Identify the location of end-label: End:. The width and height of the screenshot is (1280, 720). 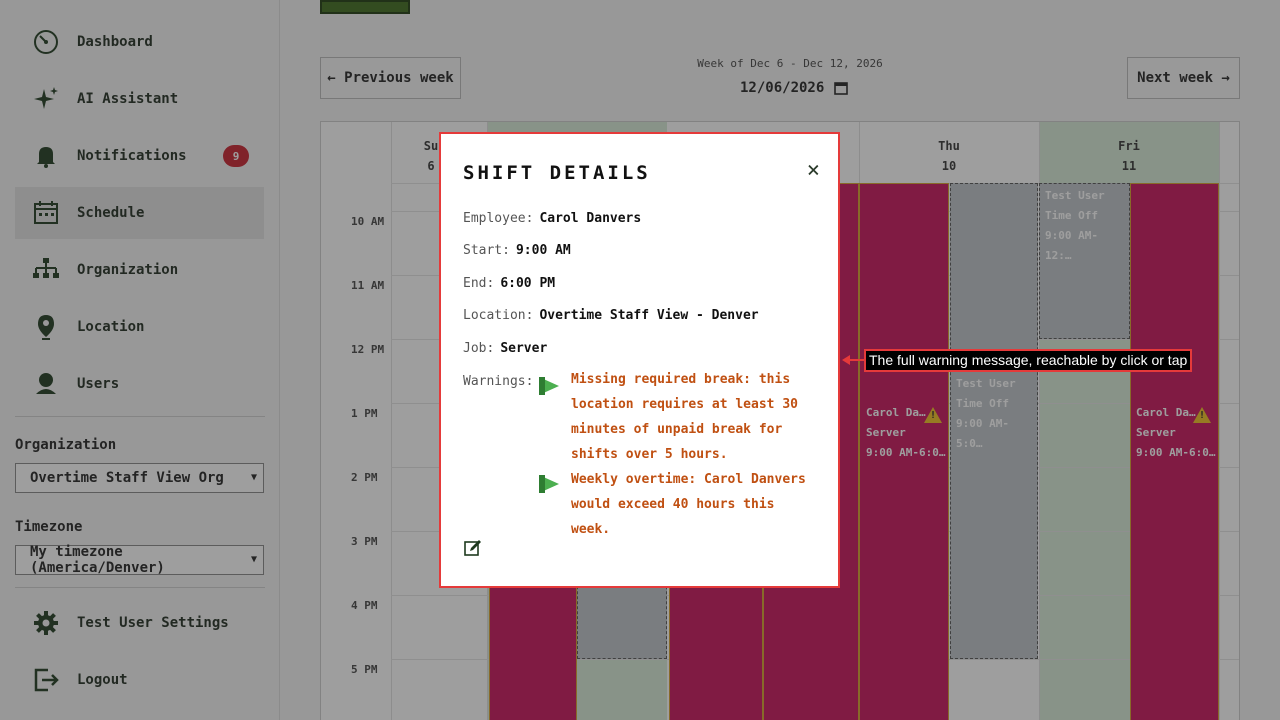
(479, 283).